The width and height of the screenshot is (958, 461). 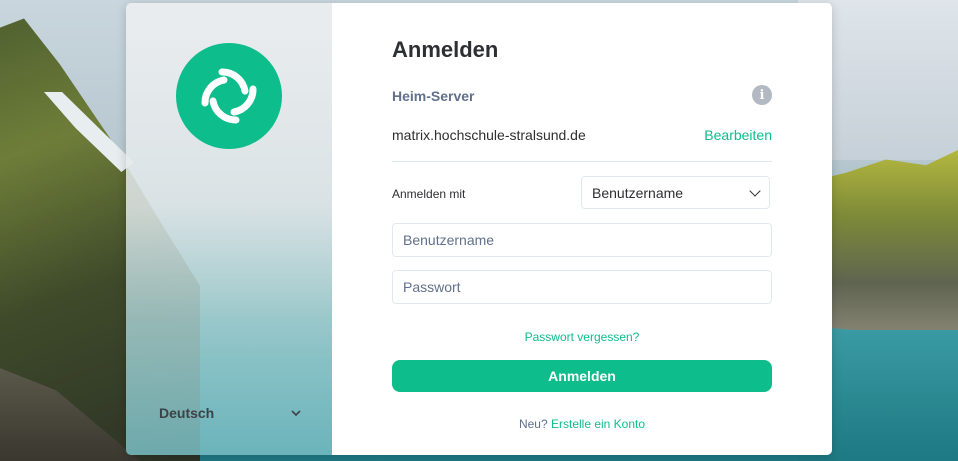 I want to click on element-logo-icon, so click(x=229, y=96).